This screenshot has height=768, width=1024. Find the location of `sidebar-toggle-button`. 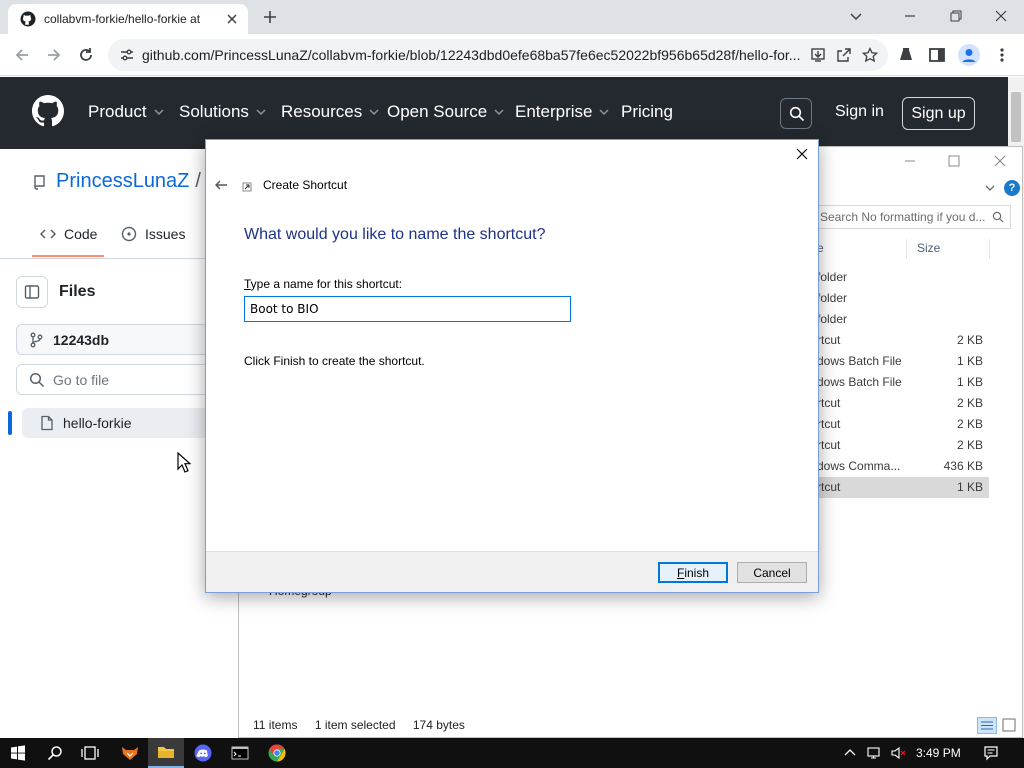

sidebar-toggle-button is located at coordinates (32, 292).